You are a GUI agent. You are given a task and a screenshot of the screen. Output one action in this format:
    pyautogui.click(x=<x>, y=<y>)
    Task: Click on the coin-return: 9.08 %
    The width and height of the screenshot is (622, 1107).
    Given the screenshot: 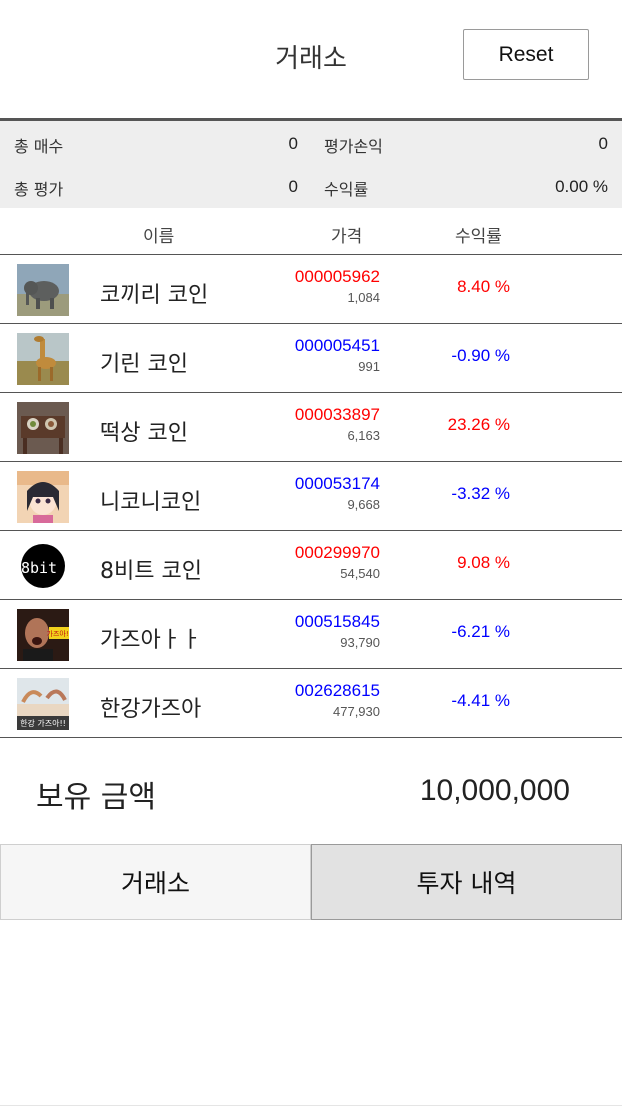 What is the action you would take?
    pyautogui.click(x=483, y=562)
    